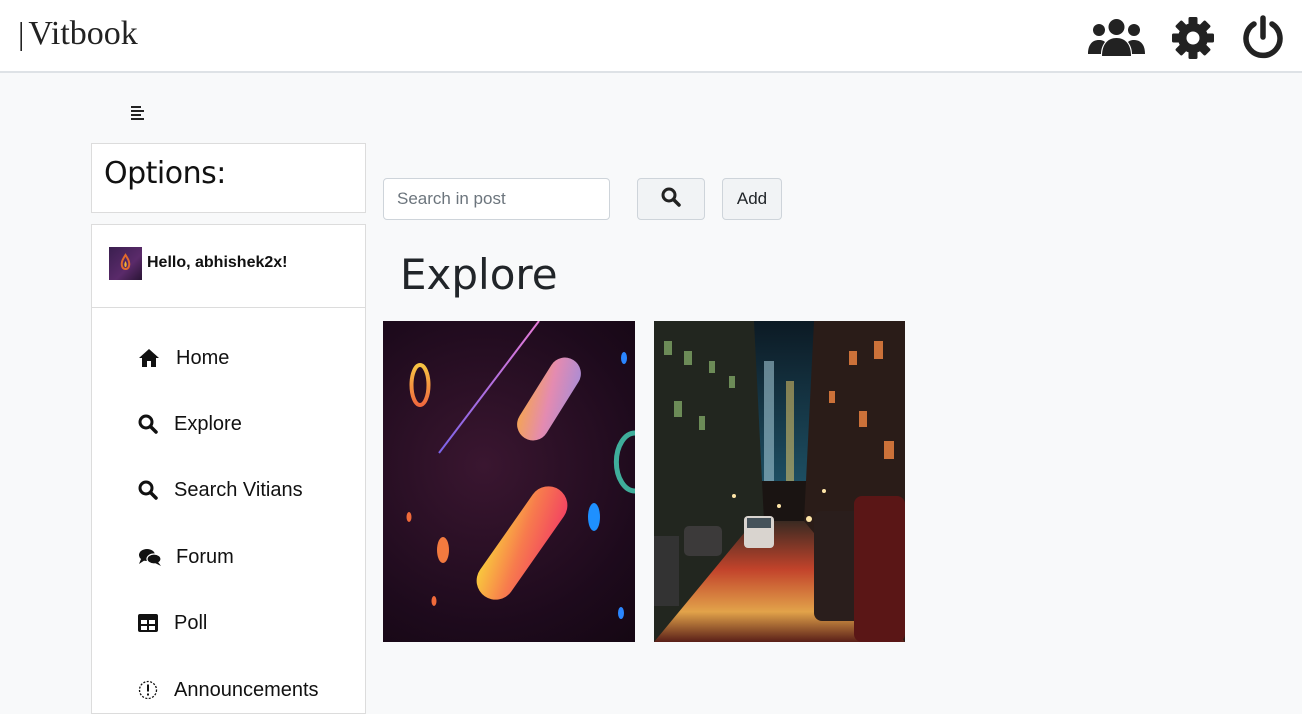  What do you see at coordinates (165, 173) in the screenshot?
I see `options-title: Options:` at bounding box center [165, 173].